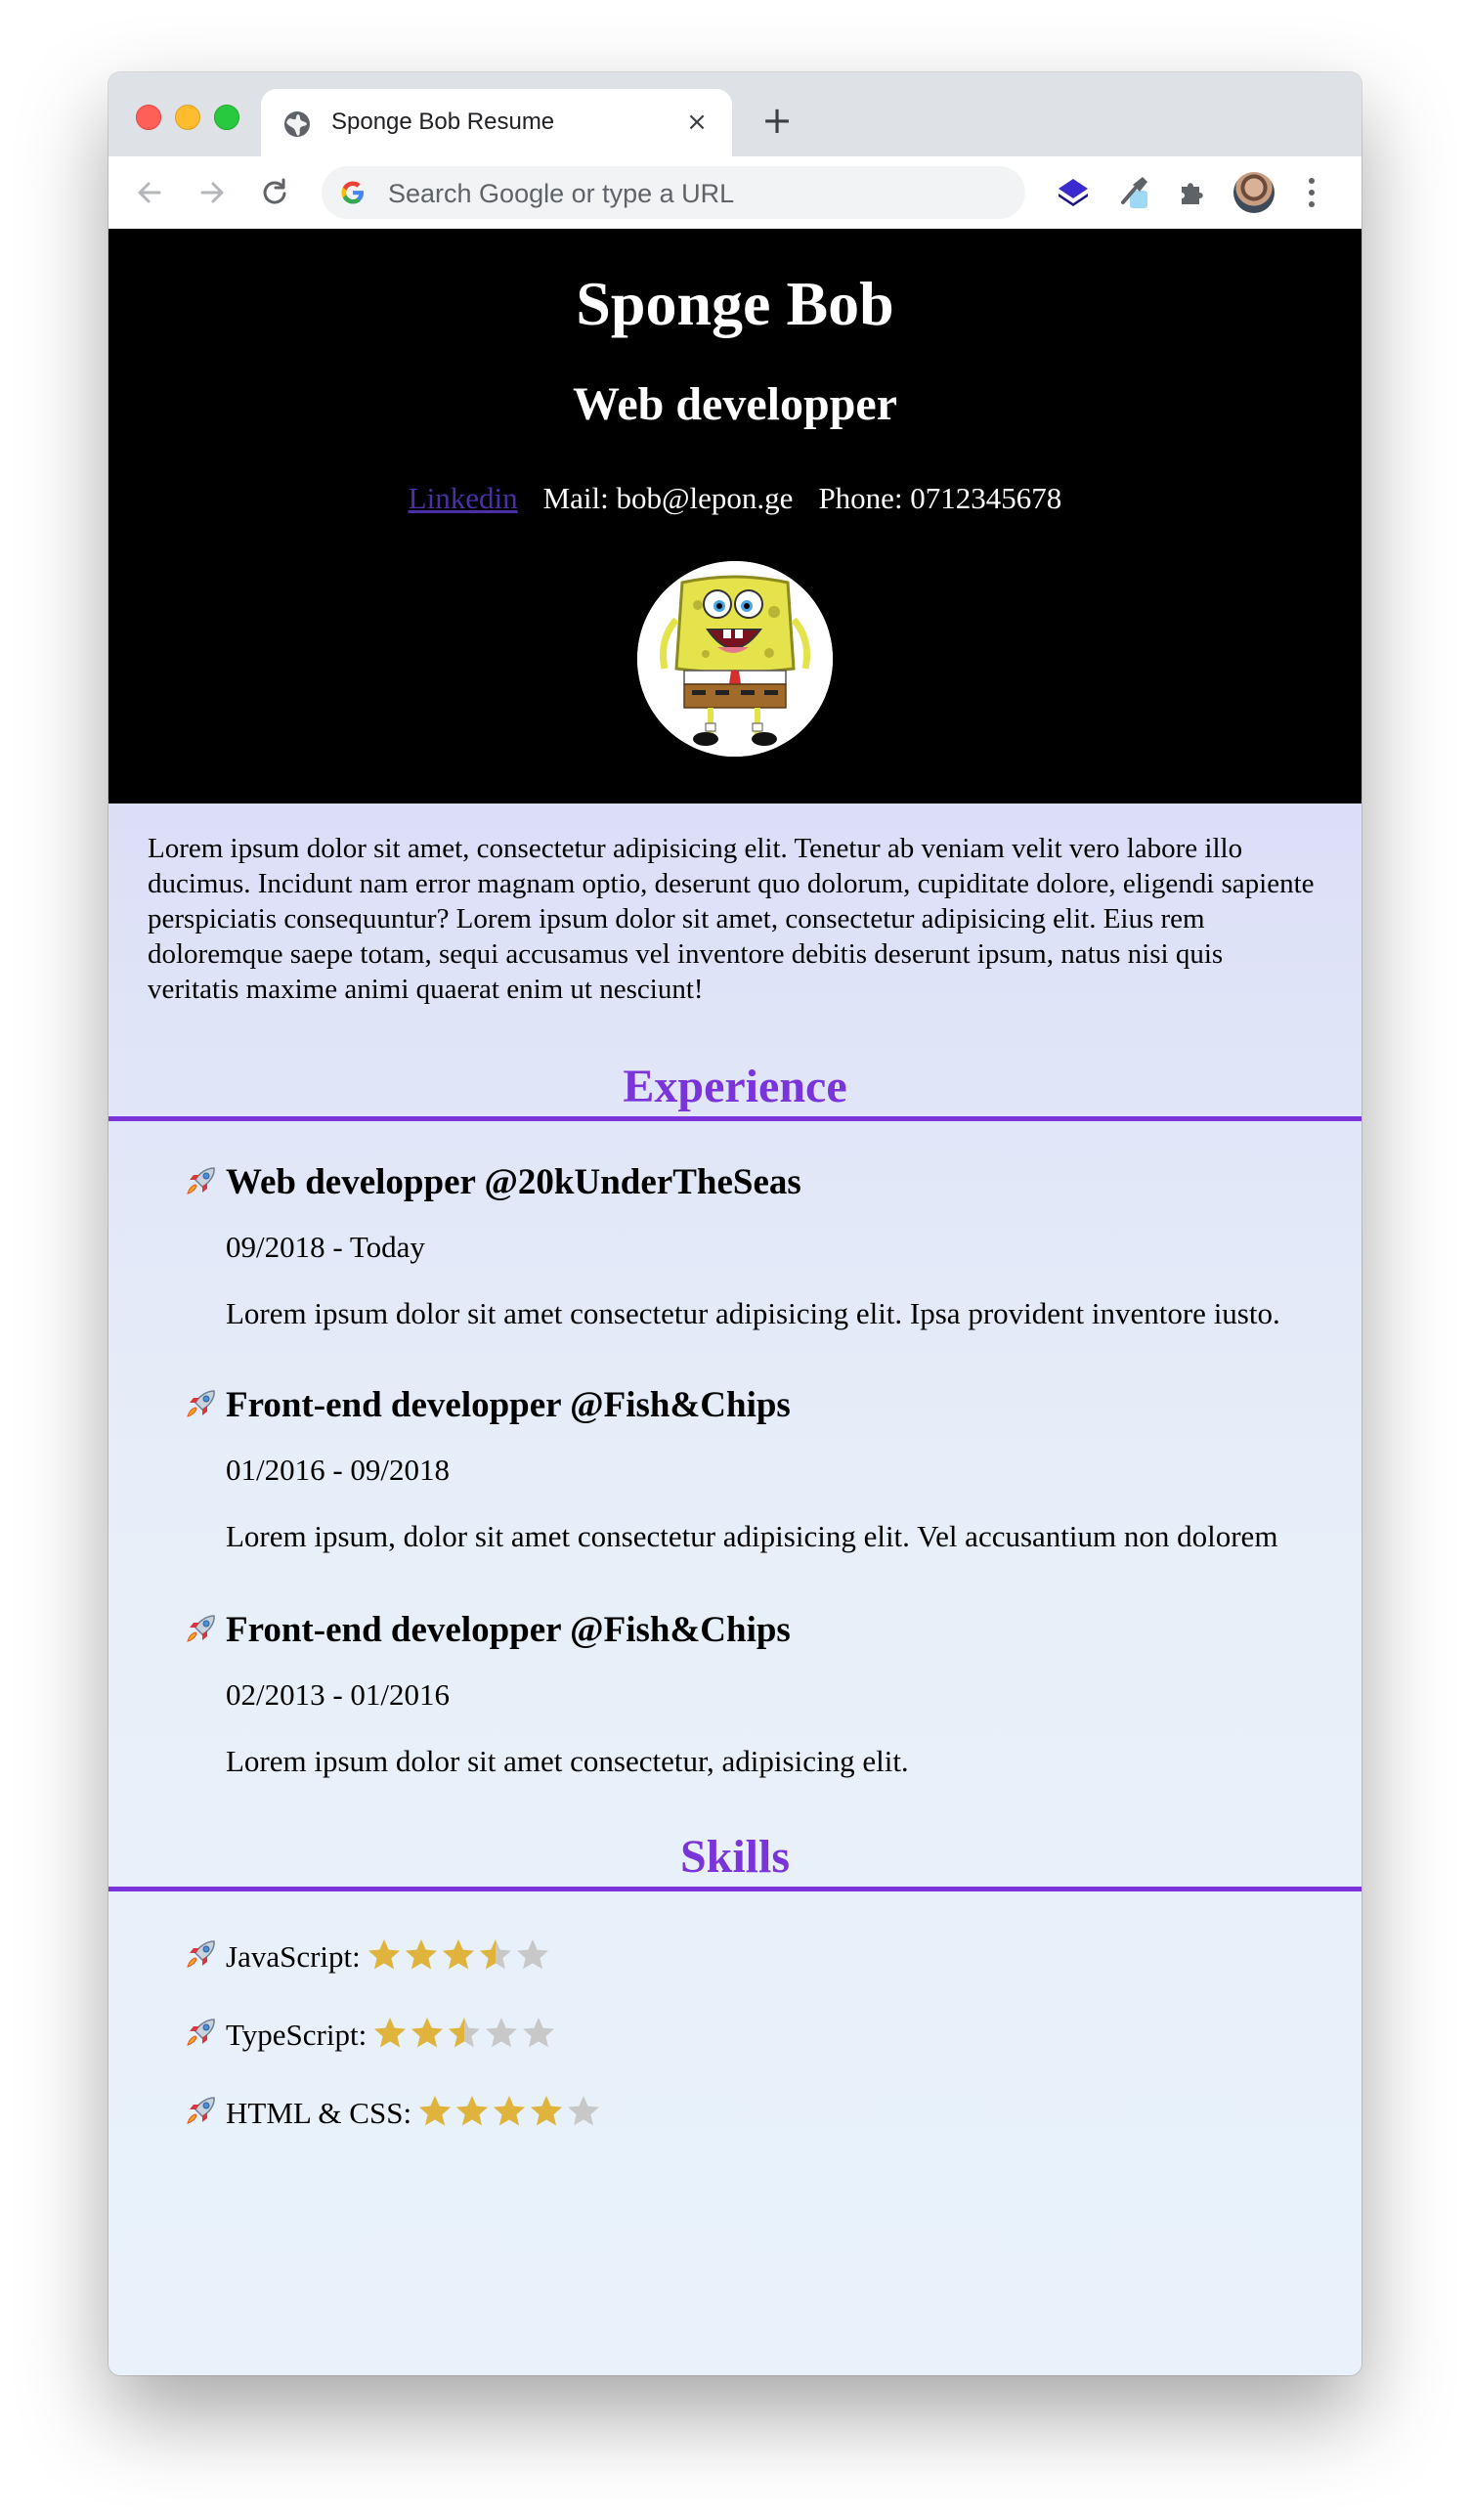  What do you see at coordinates (338, 1694) in the screenshot?
I see `job-dates-3: 02/2013 - 01/2016` at bounding box center [338, 1694].